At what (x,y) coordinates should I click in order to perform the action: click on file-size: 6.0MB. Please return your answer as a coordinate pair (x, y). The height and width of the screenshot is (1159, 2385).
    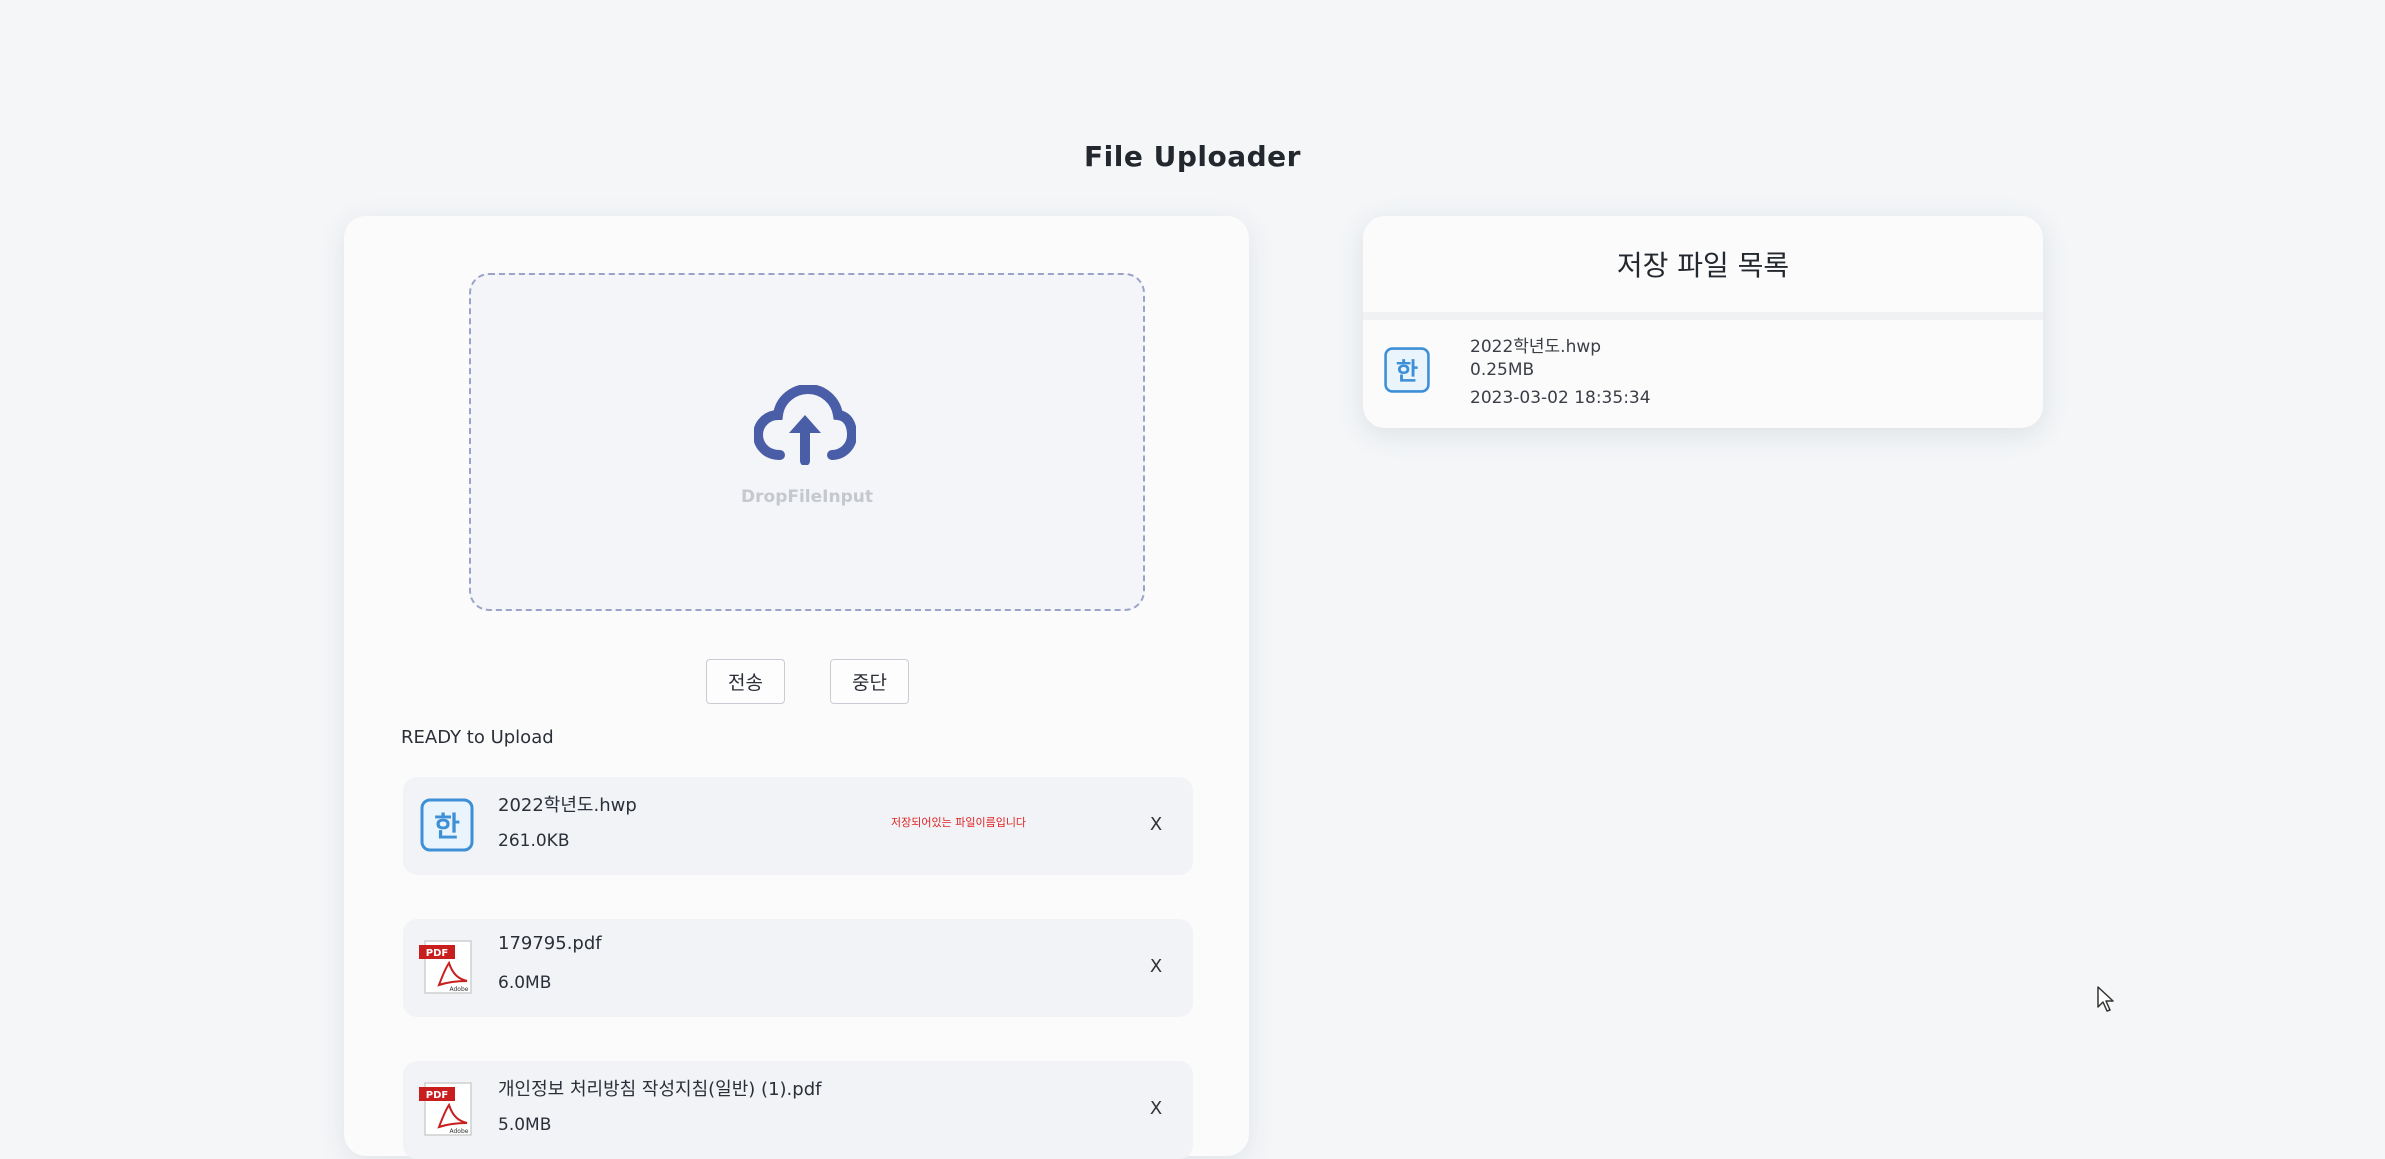
    Looking at the image, I should click on (525, 983).